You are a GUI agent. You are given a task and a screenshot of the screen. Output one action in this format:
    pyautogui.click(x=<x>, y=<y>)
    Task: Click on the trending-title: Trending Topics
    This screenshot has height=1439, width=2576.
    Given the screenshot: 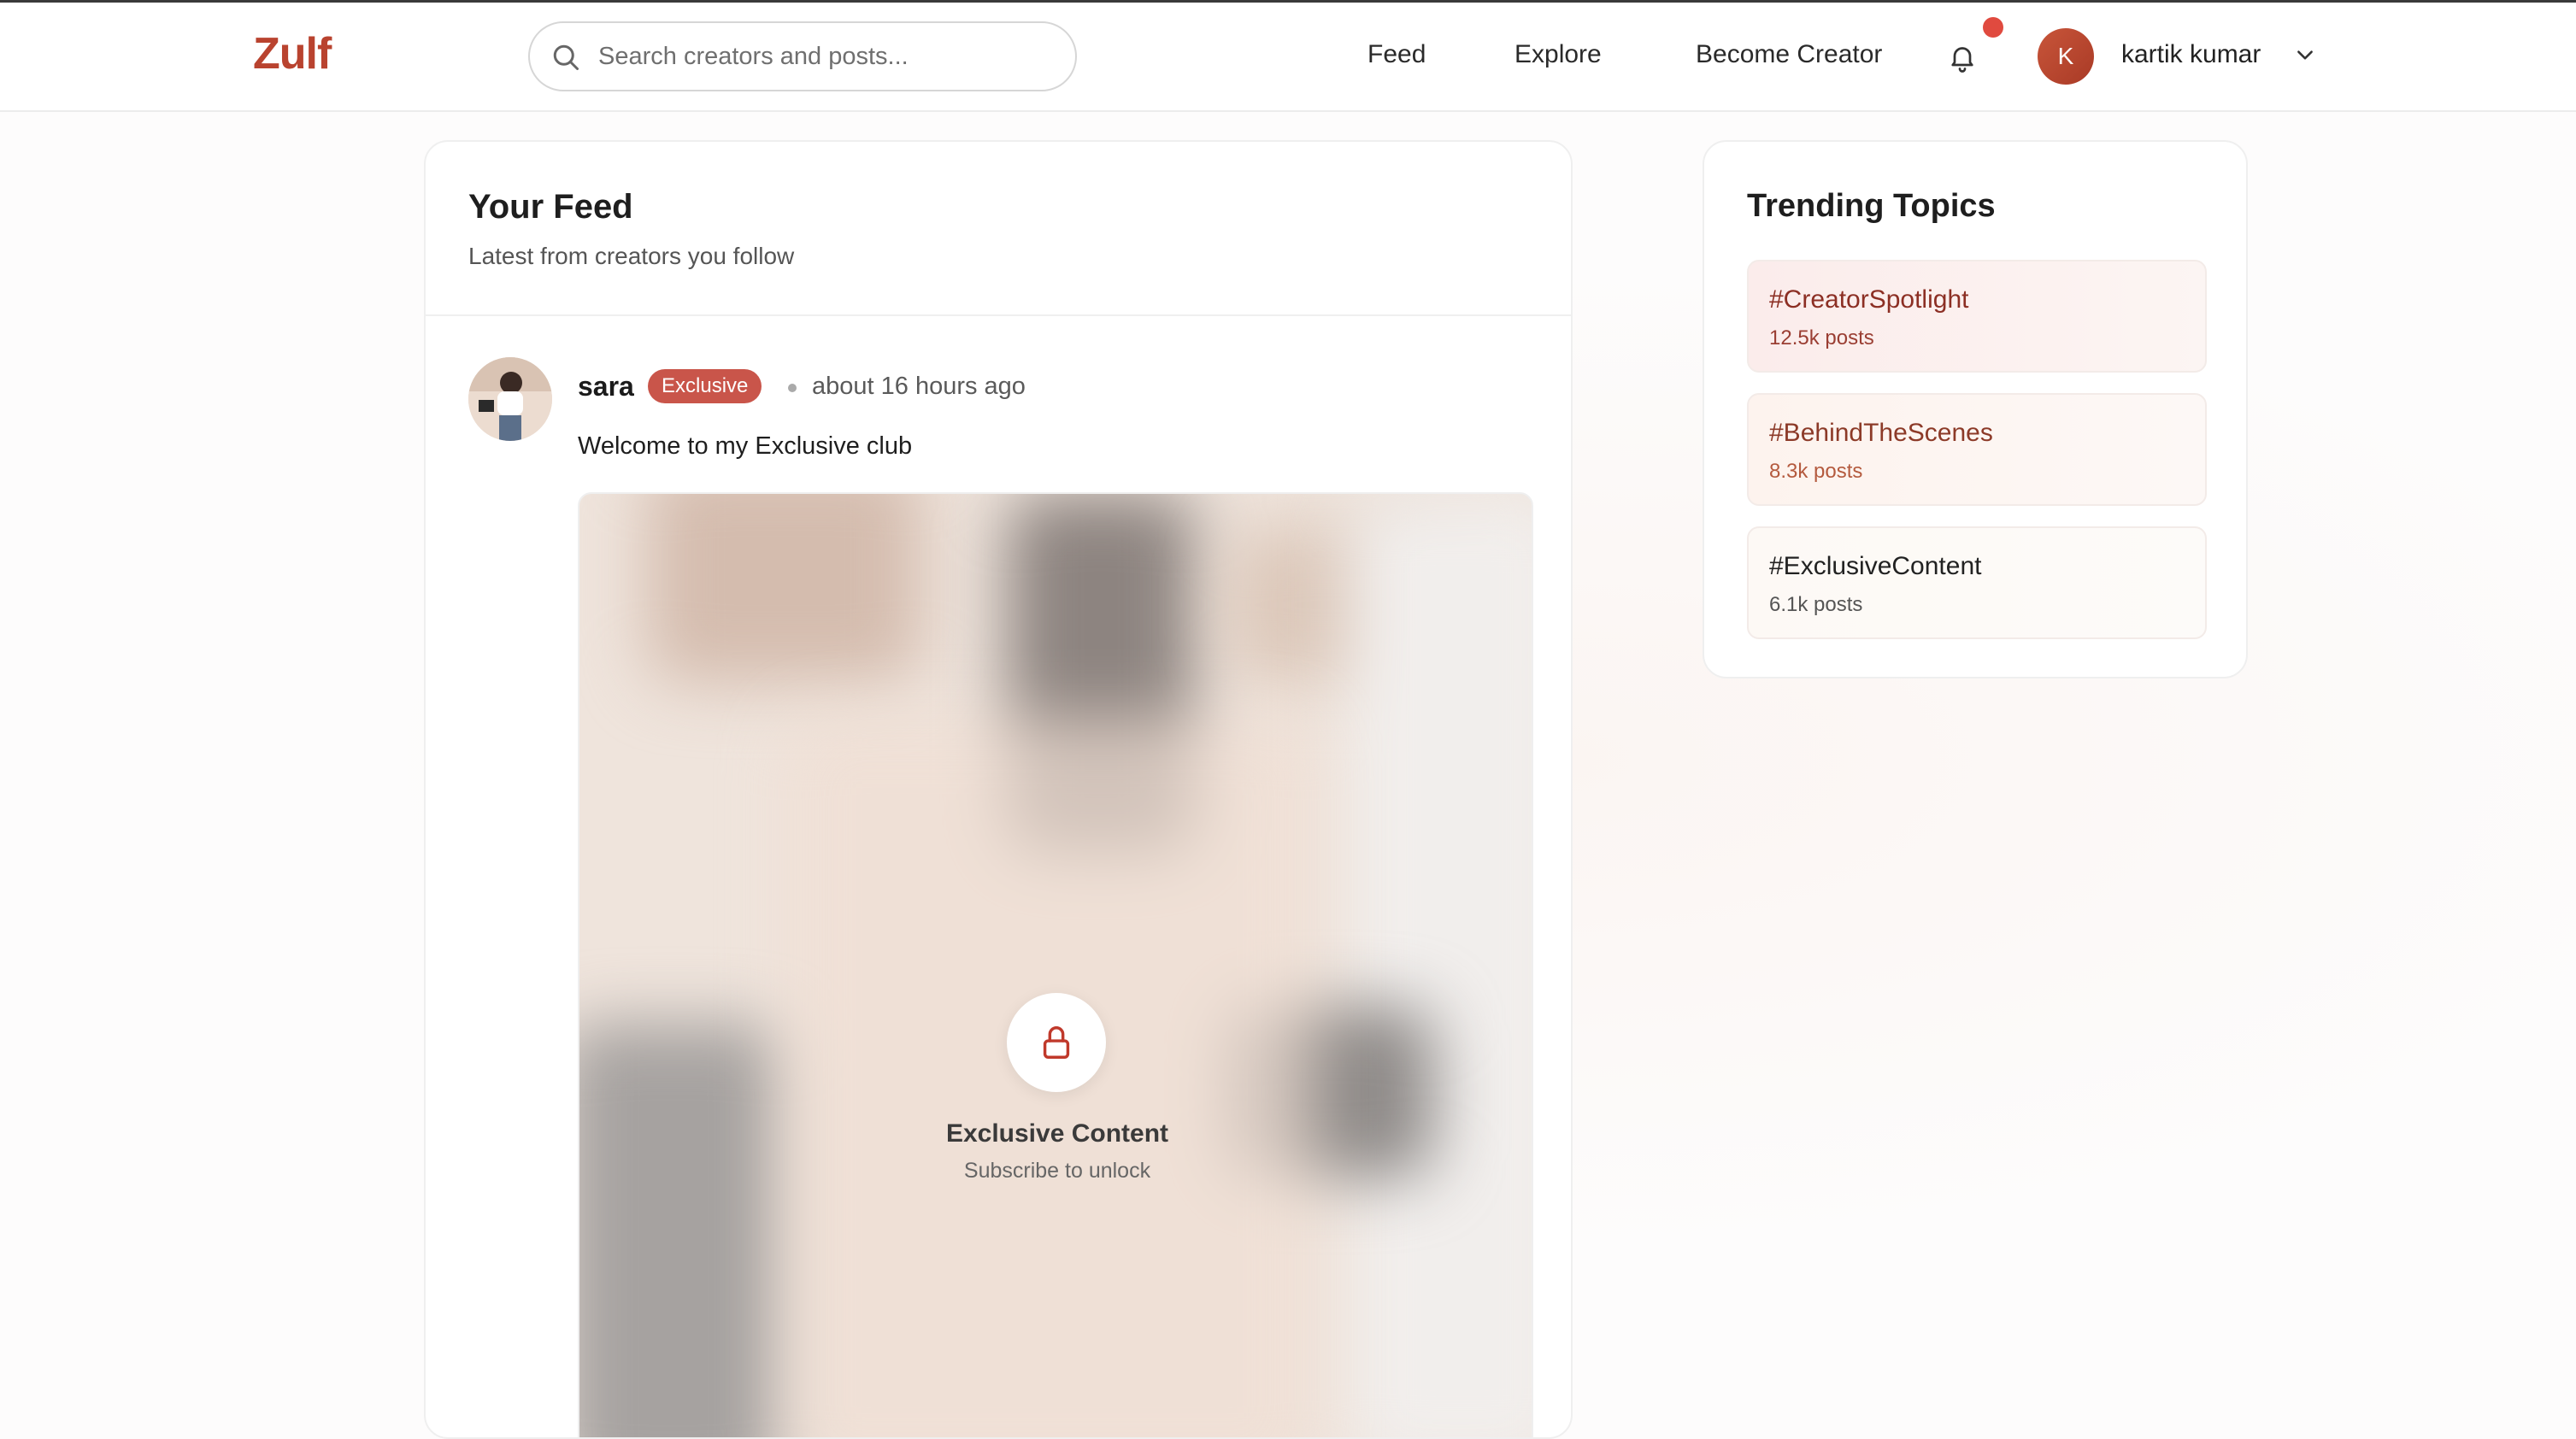 What is the action you would take?
    pyautogui.click(x=1871, y=206)
    